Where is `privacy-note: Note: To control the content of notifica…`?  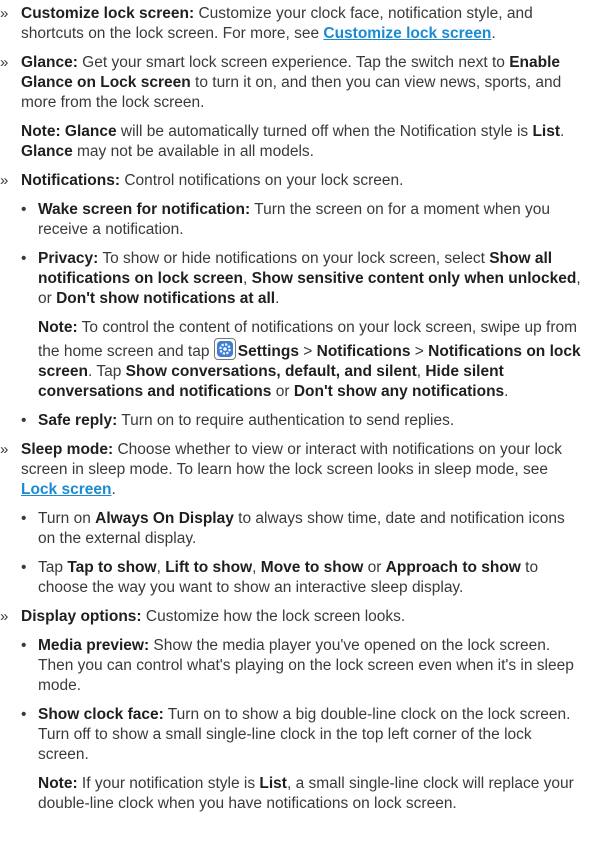 privacy-note: Note: To control the content of notifica… is located at coordinates (291, 360).